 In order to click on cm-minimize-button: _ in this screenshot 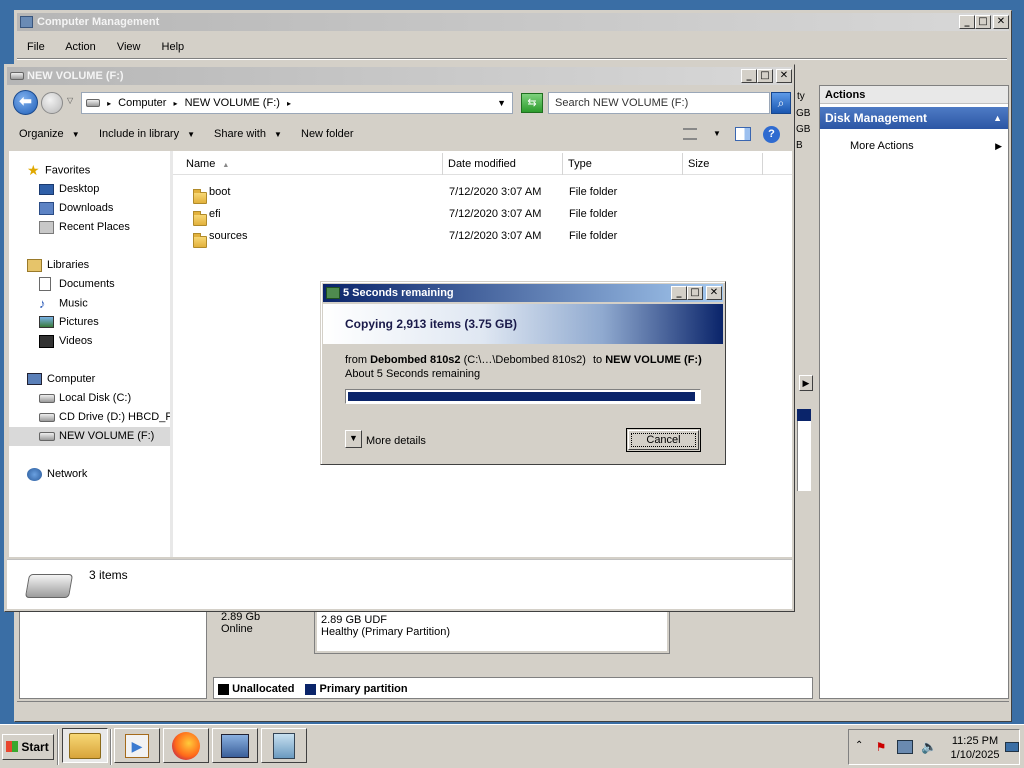, I will do `click(967, 22)`.